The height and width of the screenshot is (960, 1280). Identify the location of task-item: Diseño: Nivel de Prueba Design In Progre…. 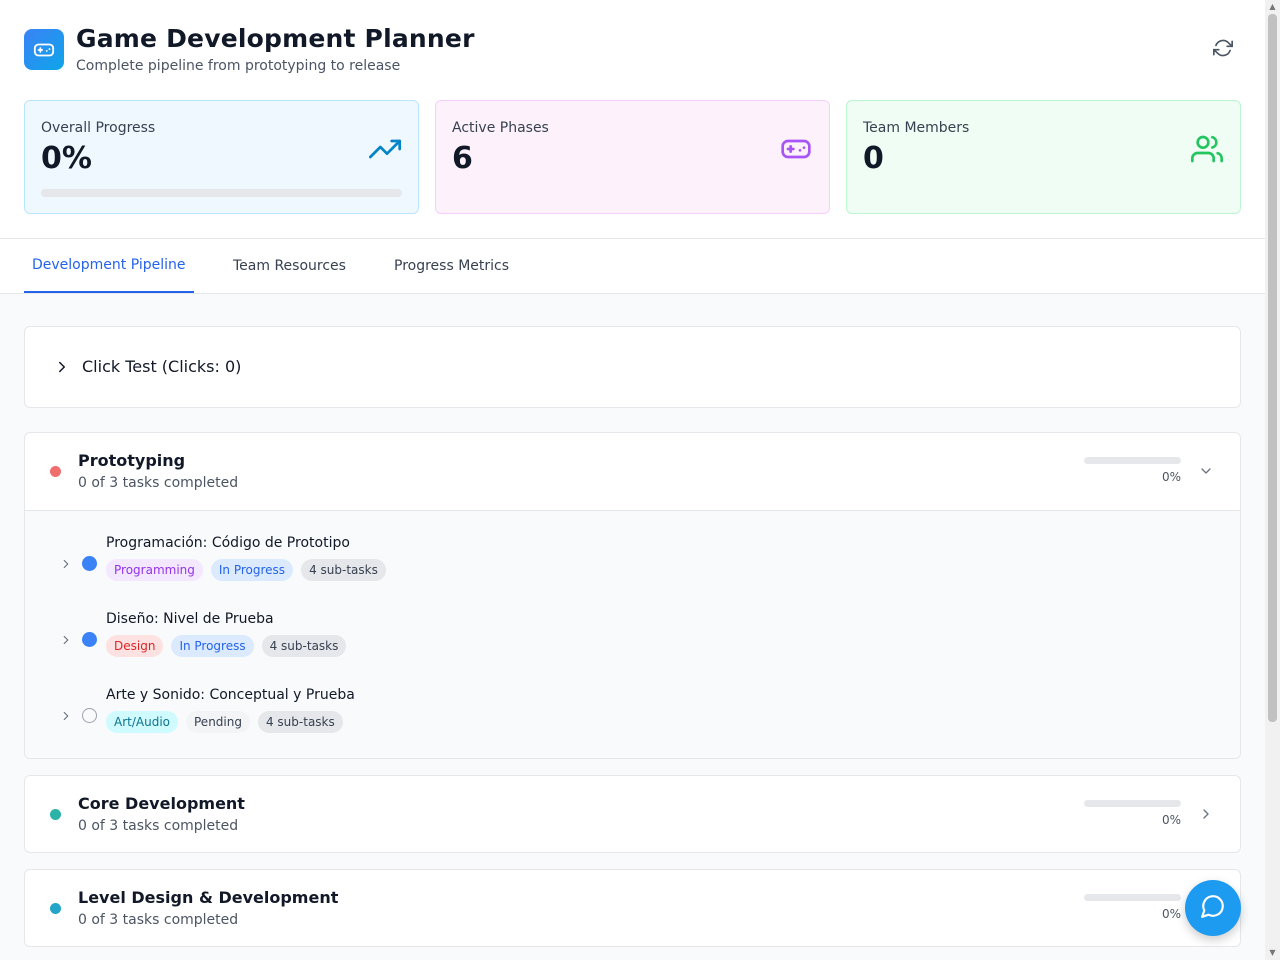
(632, 641).